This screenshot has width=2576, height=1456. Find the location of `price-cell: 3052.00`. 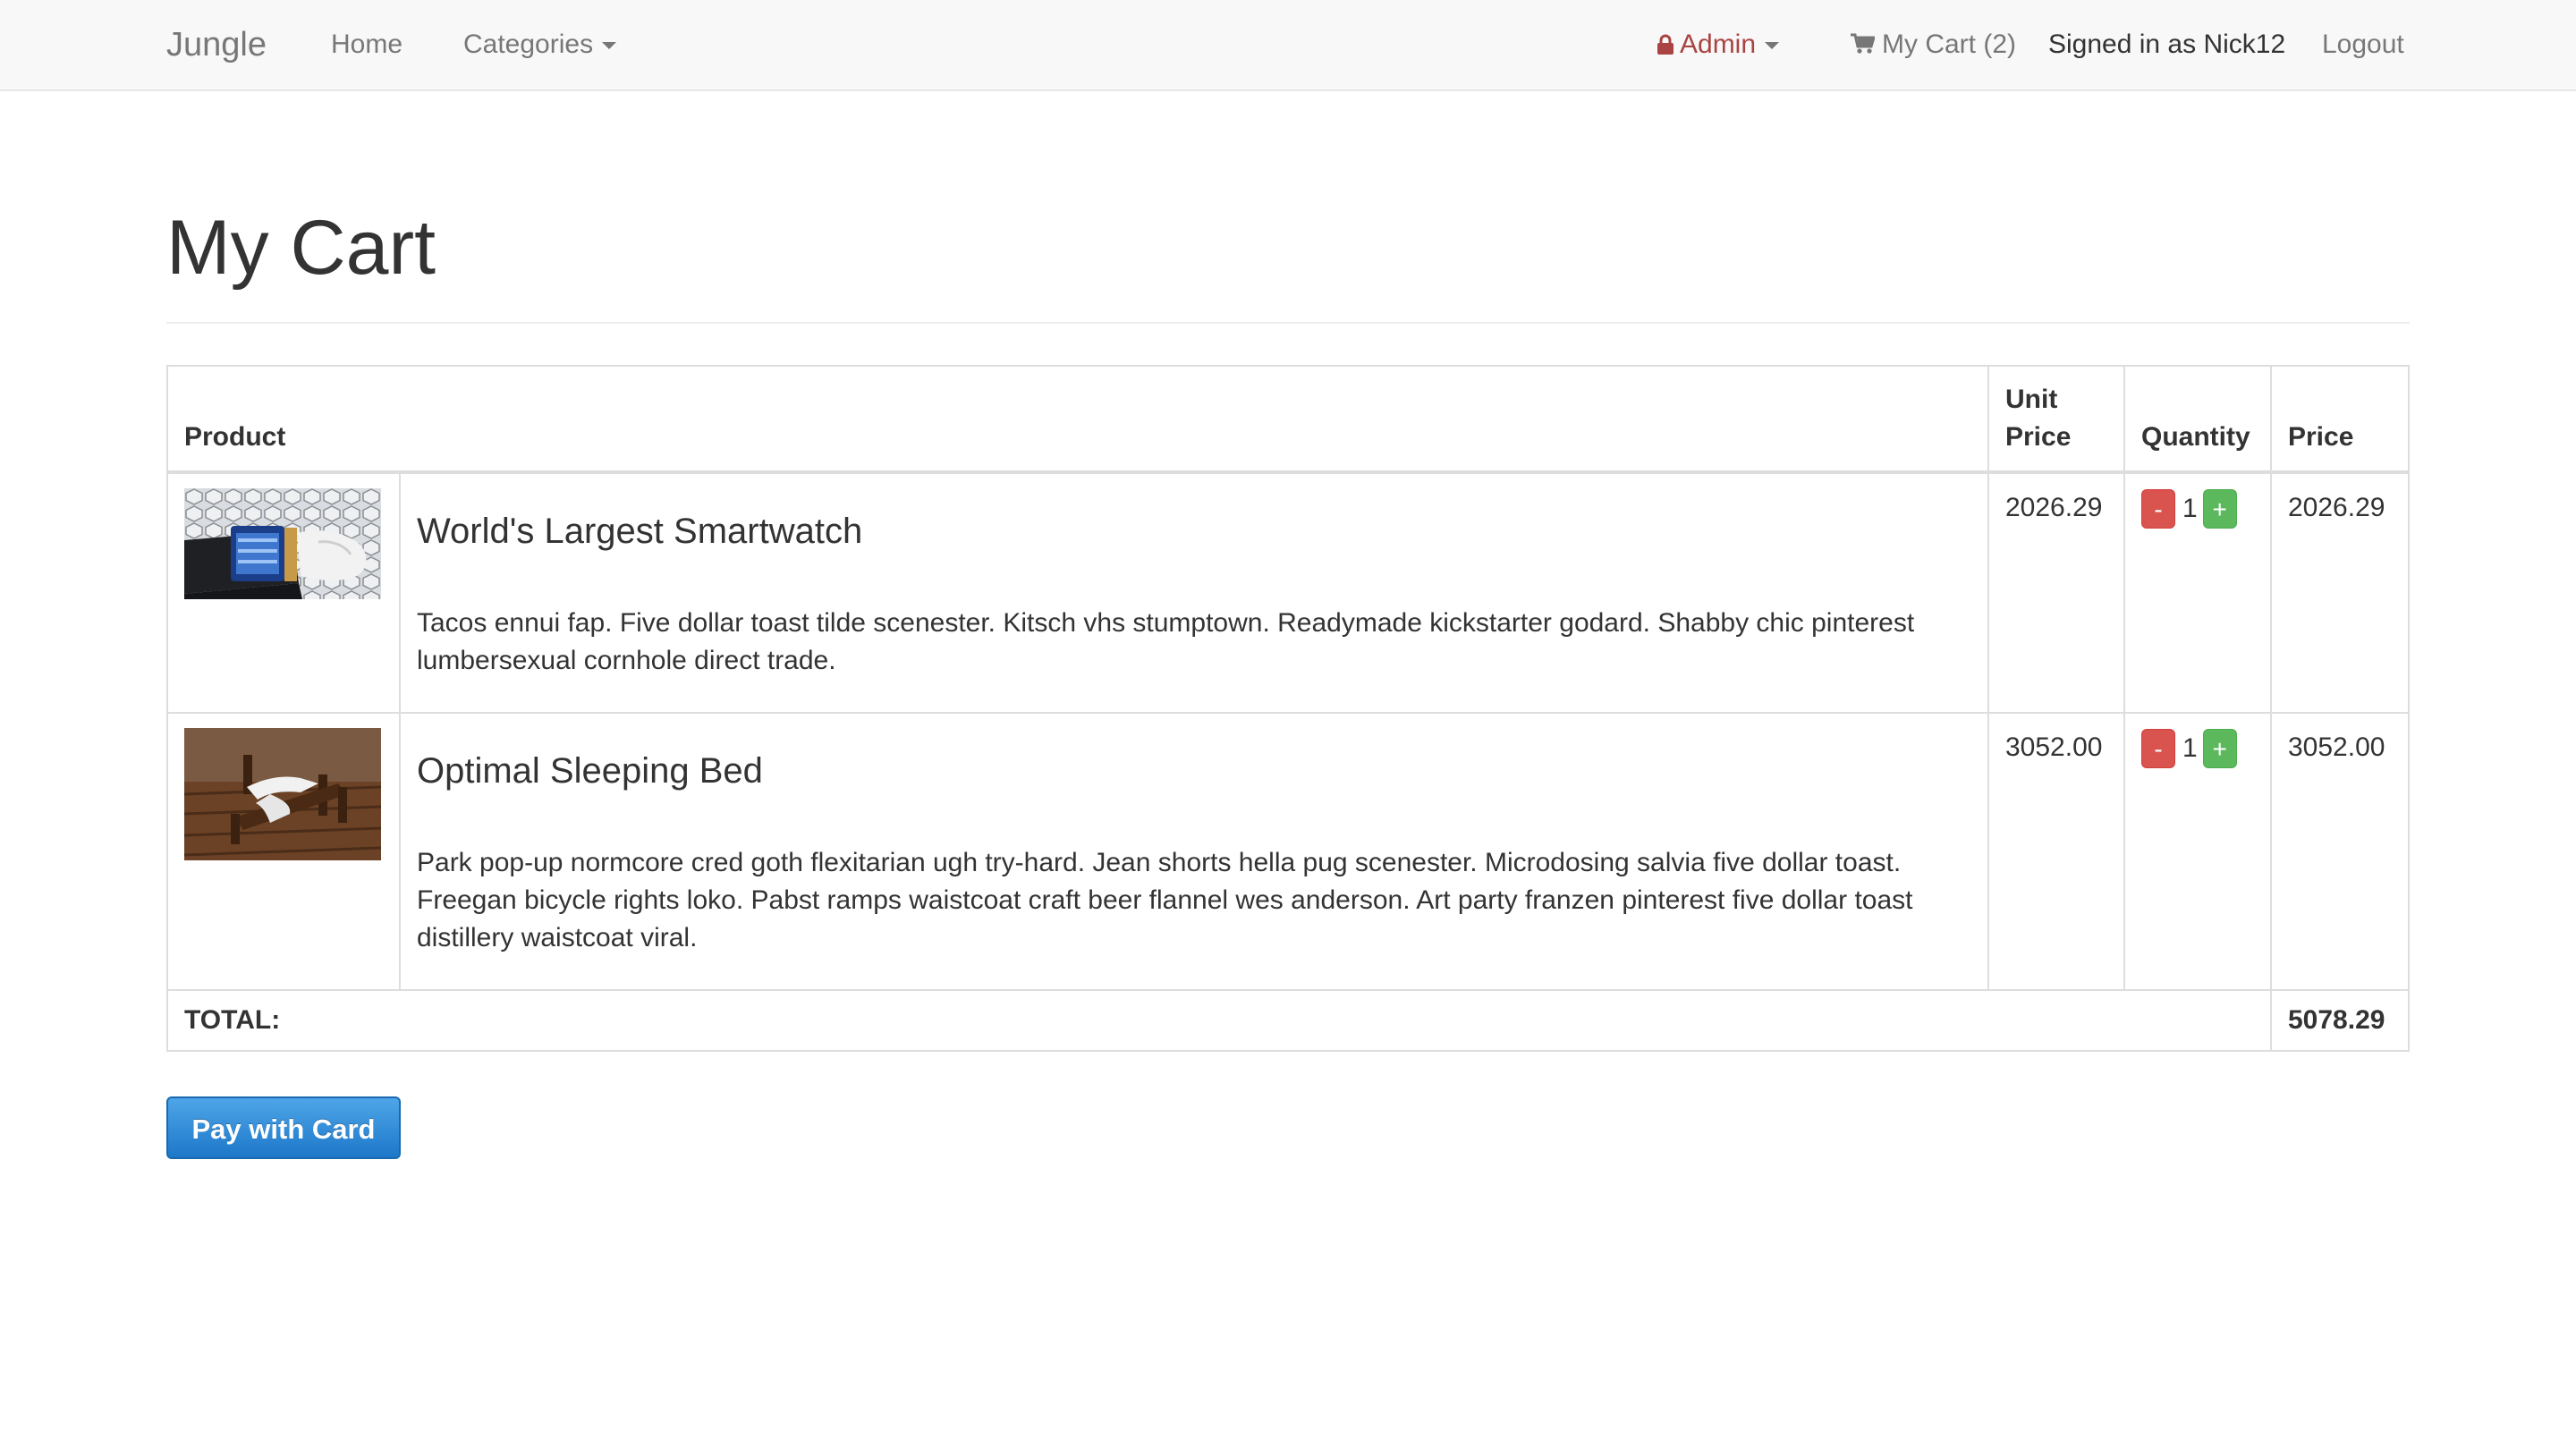

price-cell: 3052.00 is located at coordinates (2340, 851).